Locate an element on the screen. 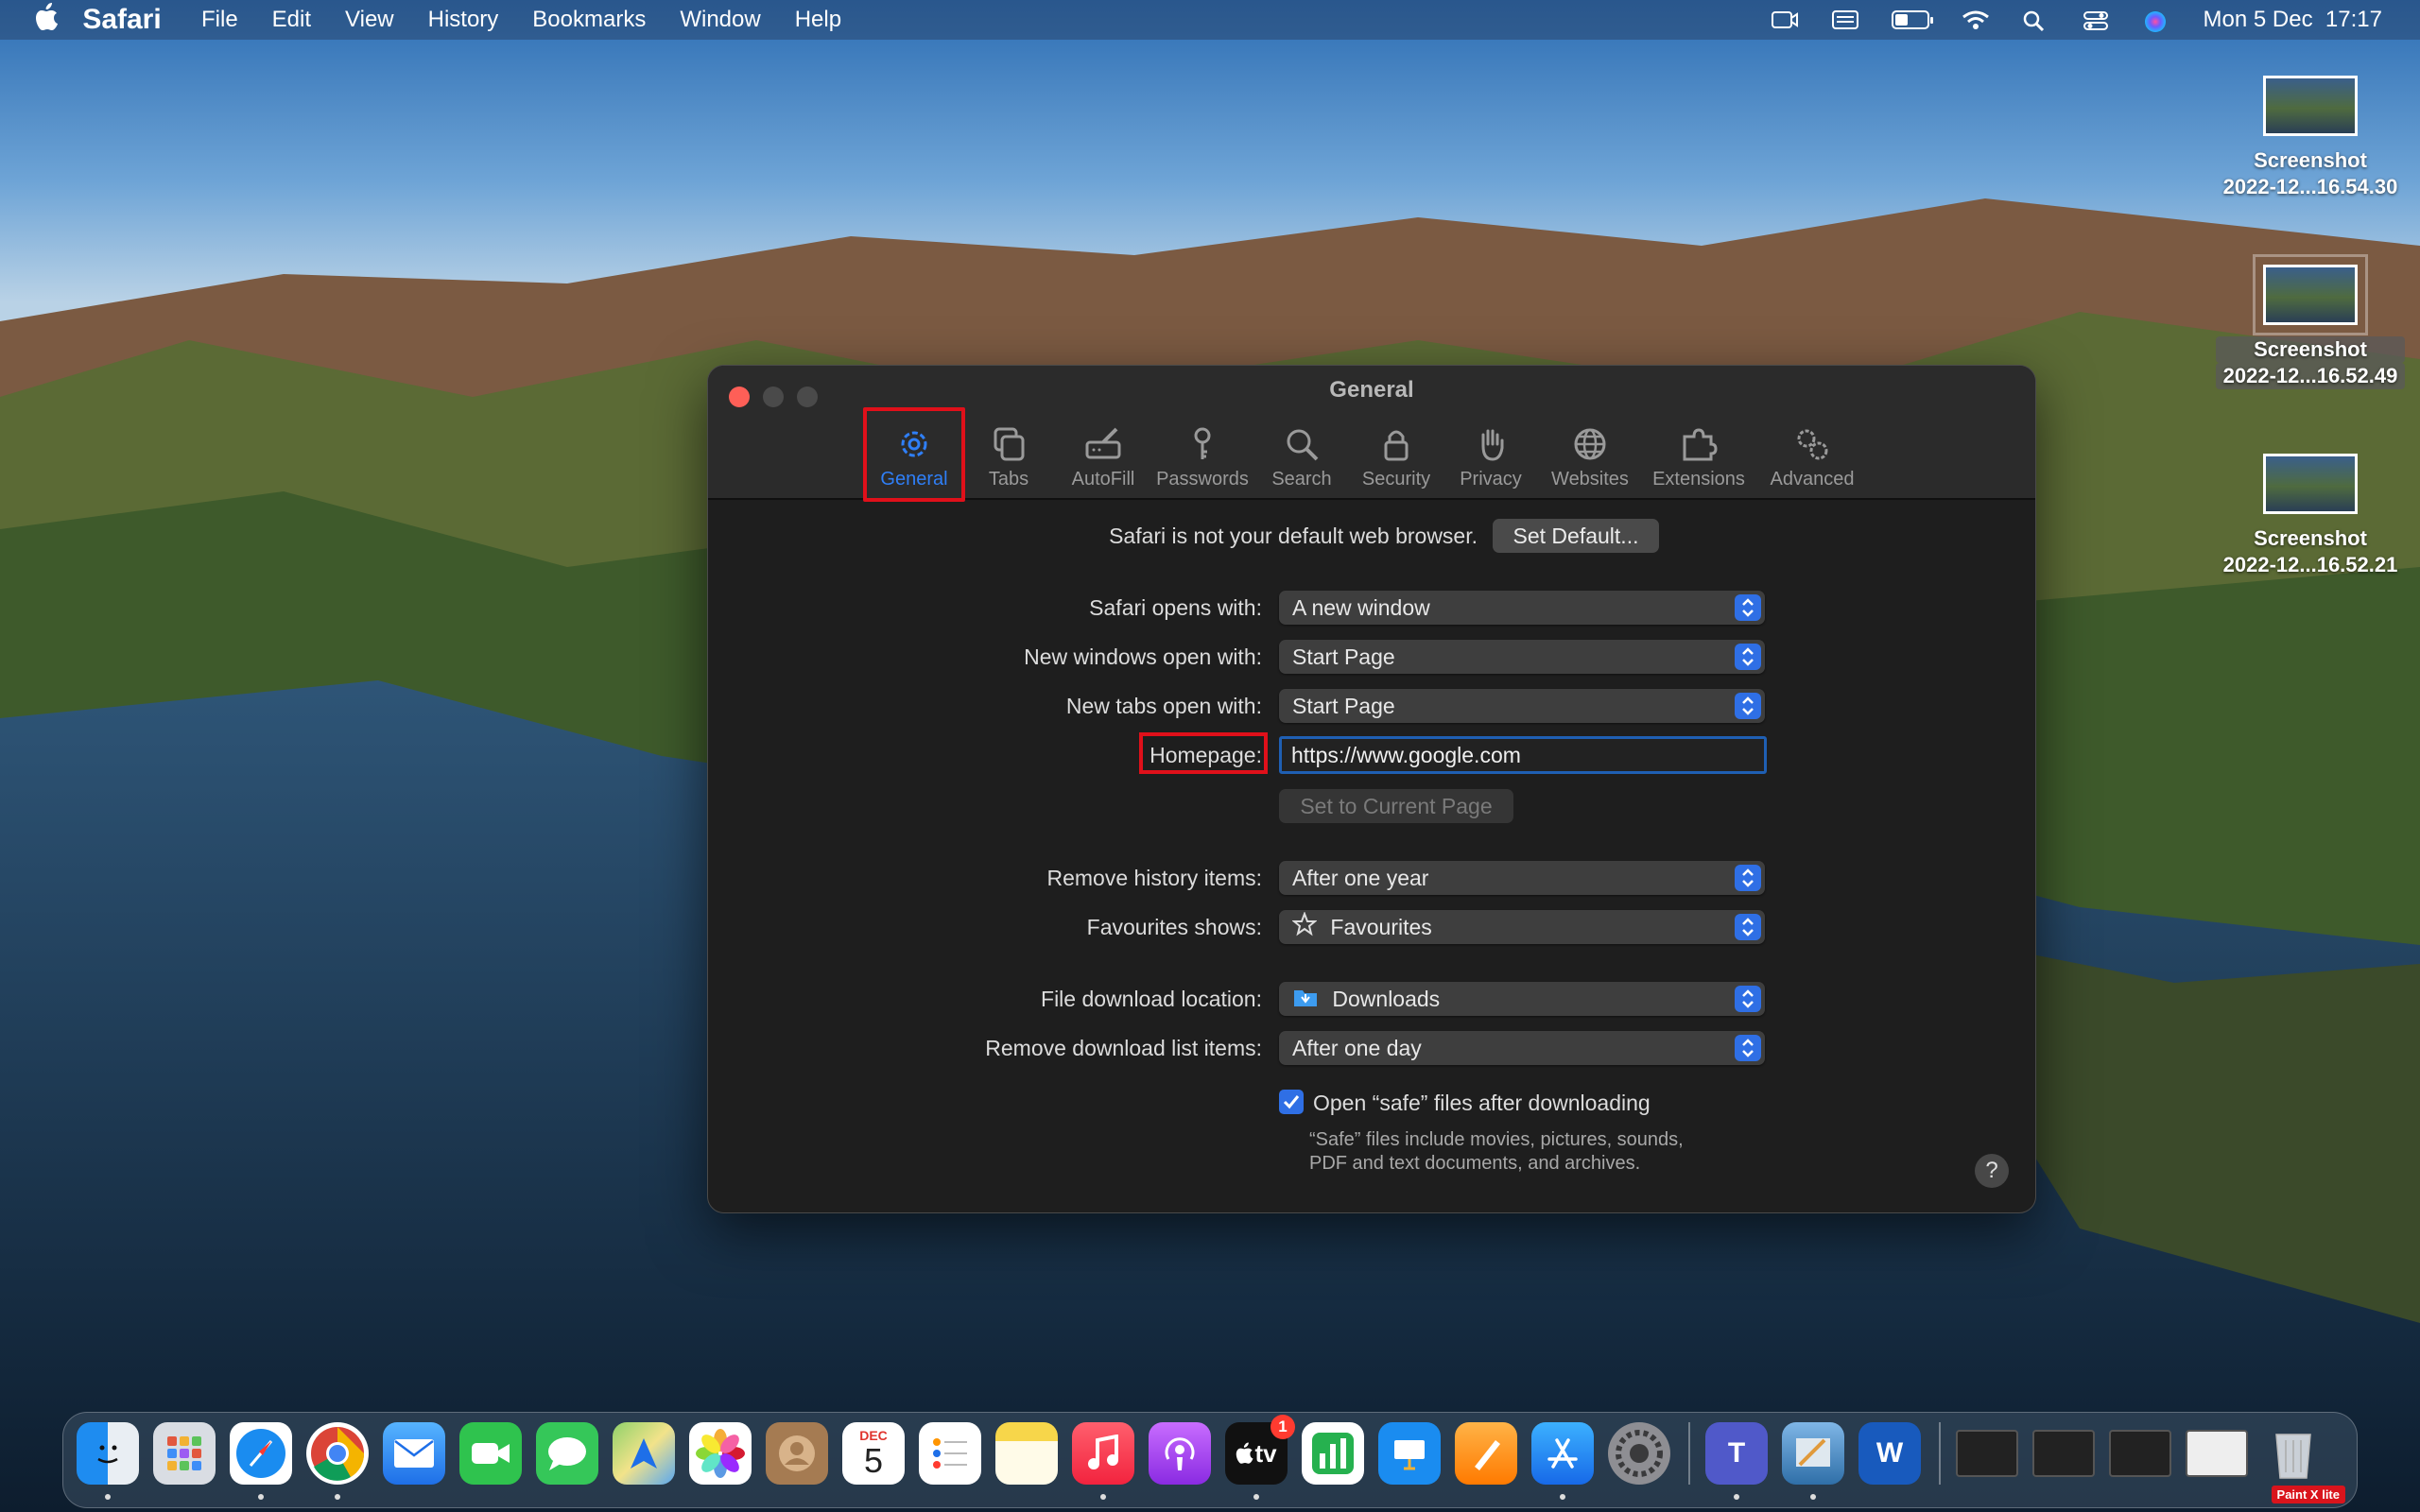 The width and height of the screenshot is (2420, 1512). popup-value: After one year is located at coordinates (1360, 878).